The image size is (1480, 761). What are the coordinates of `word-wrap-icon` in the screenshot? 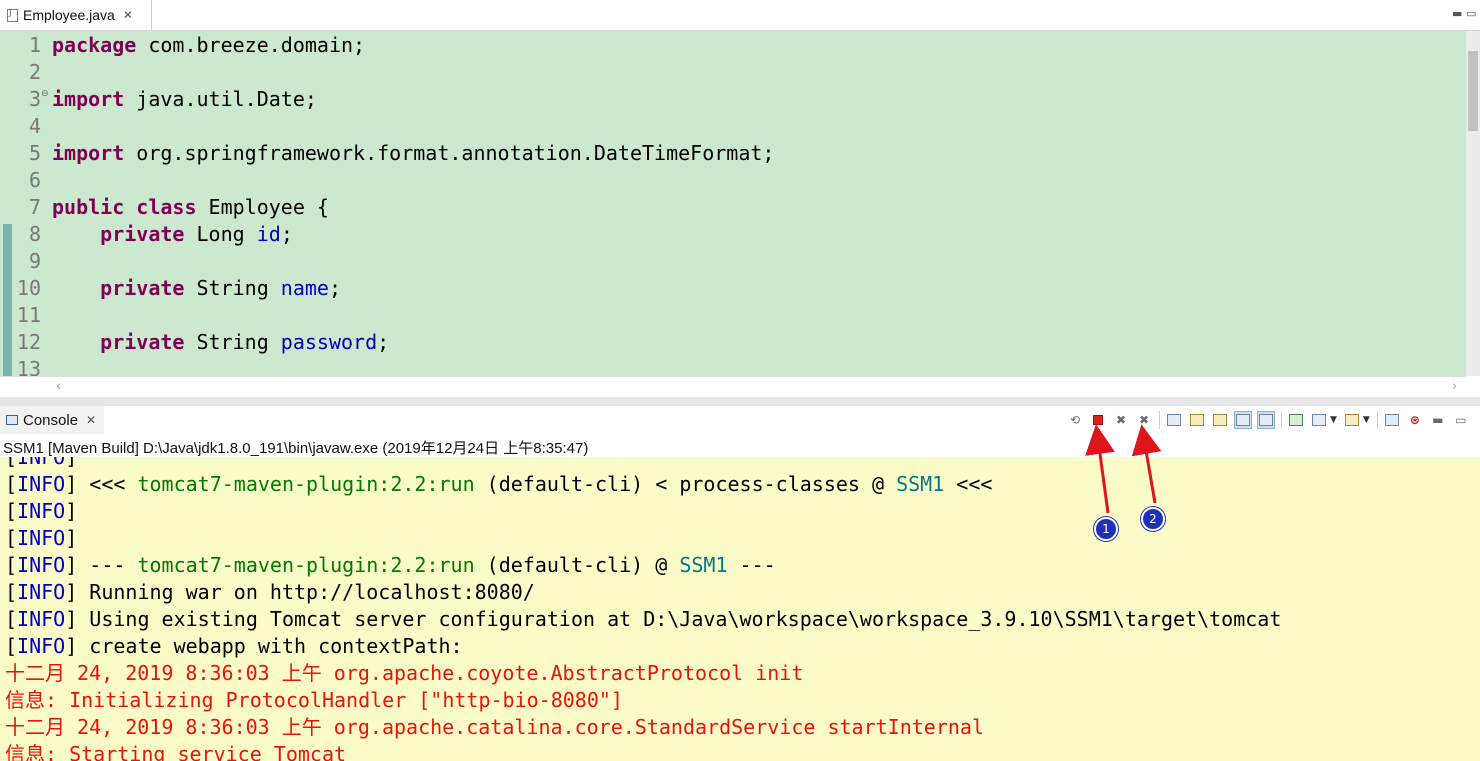 It's located at (1220, 420).